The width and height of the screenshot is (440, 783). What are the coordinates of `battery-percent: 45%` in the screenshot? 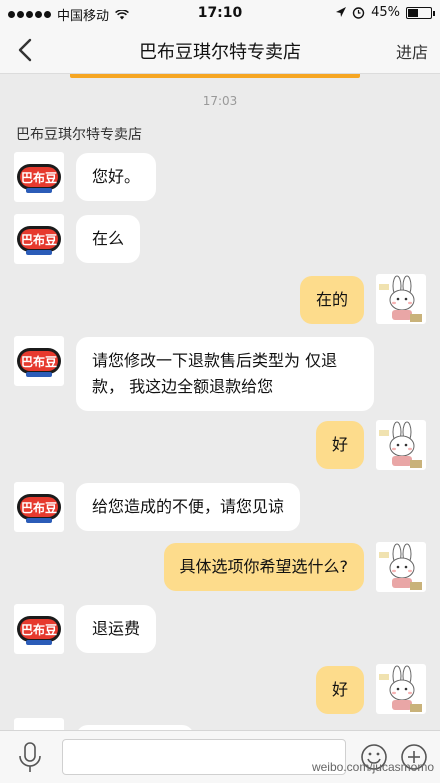 It's located at (385, 12).